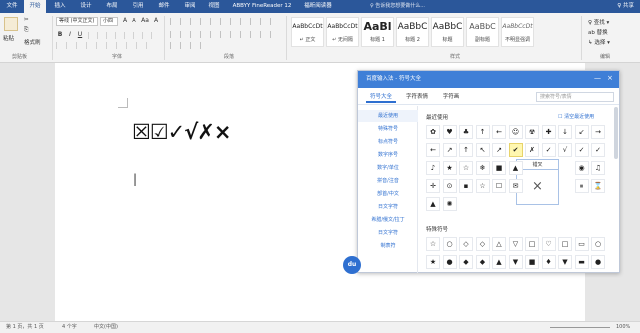  Describe the element at coordinates (109, 21) in the screenshot. I see `font-size-select: 小四` at that location.